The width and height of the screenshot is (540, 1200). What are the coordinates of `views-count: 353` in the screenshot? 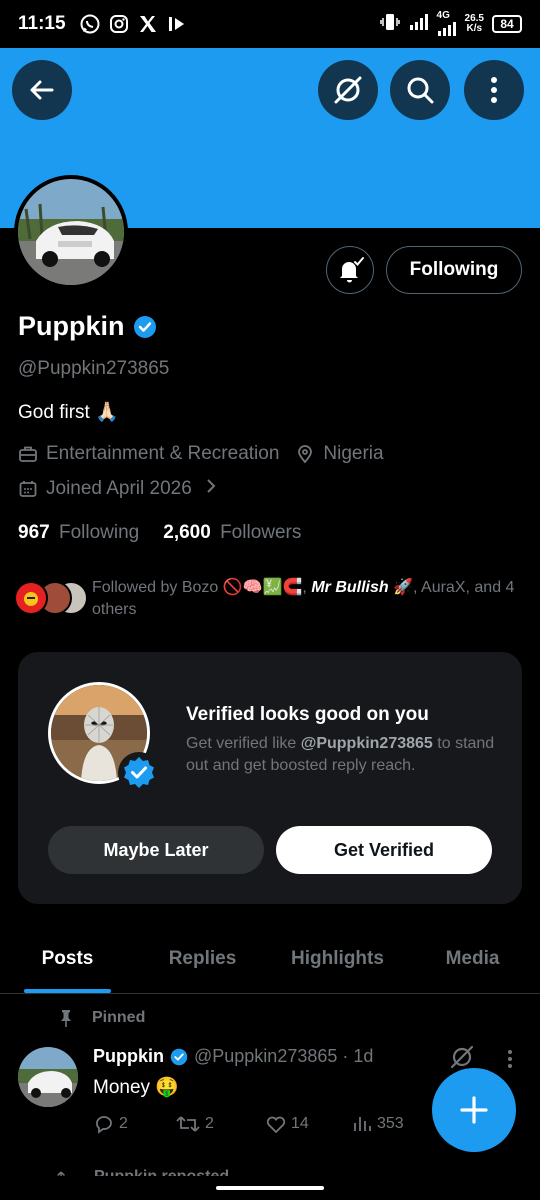 It's located at (390, 1123).